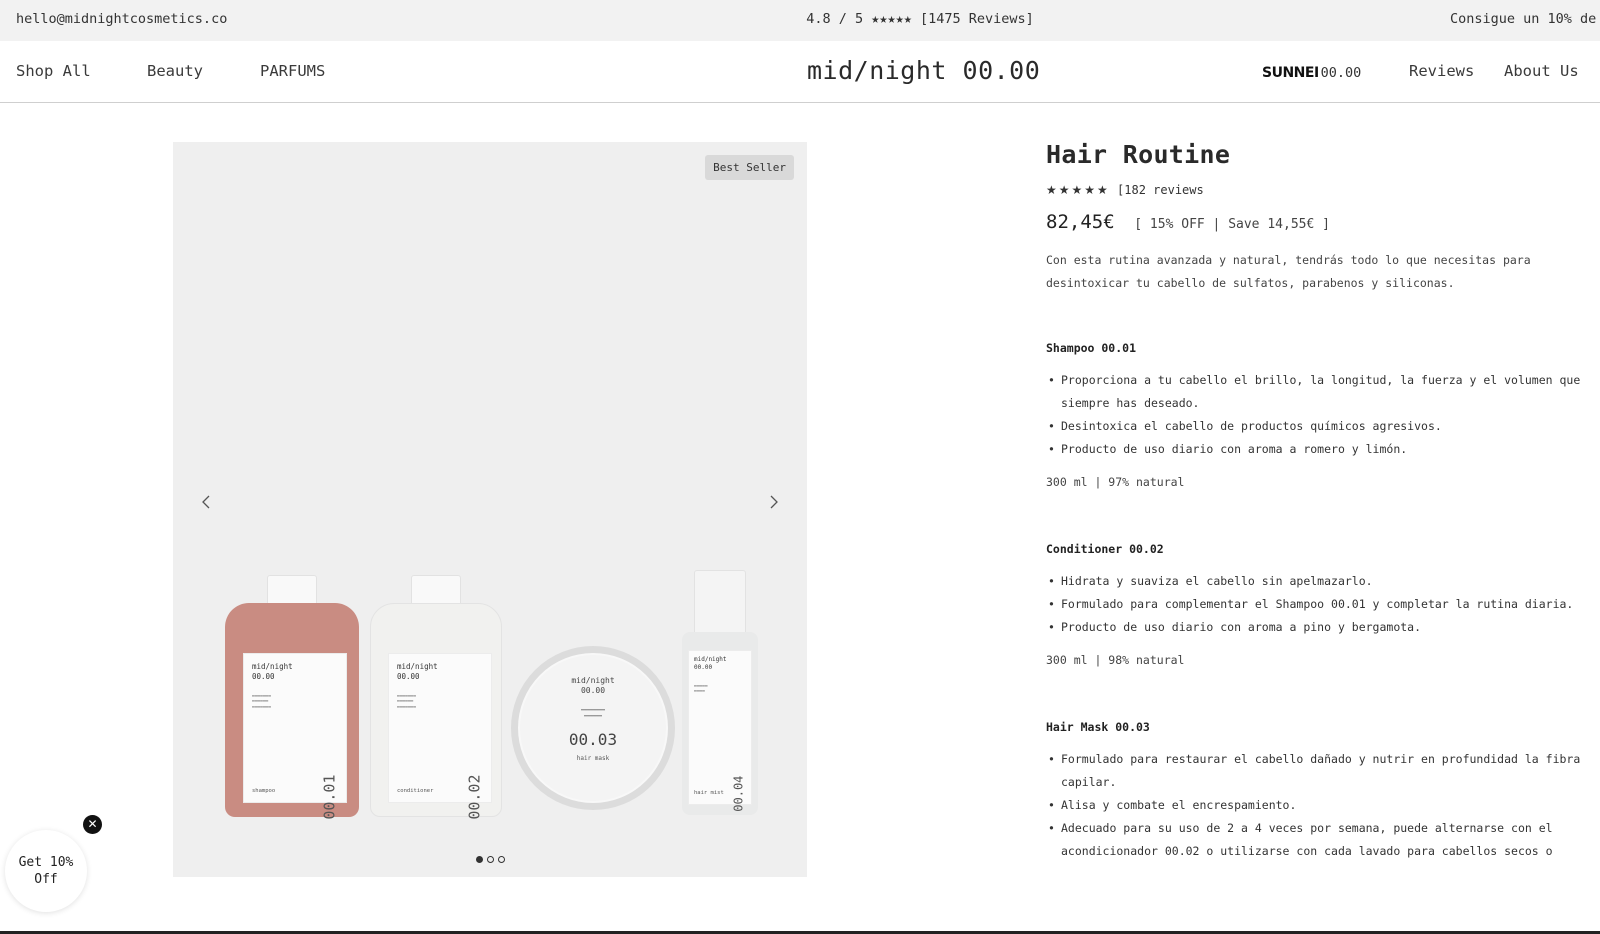 Image resolution: width=1600 pixels, height=934 pixels. Describe the element at coordinates (46, 862) in the screenshot. I see `popup-line-1: Get 10%` at that location.